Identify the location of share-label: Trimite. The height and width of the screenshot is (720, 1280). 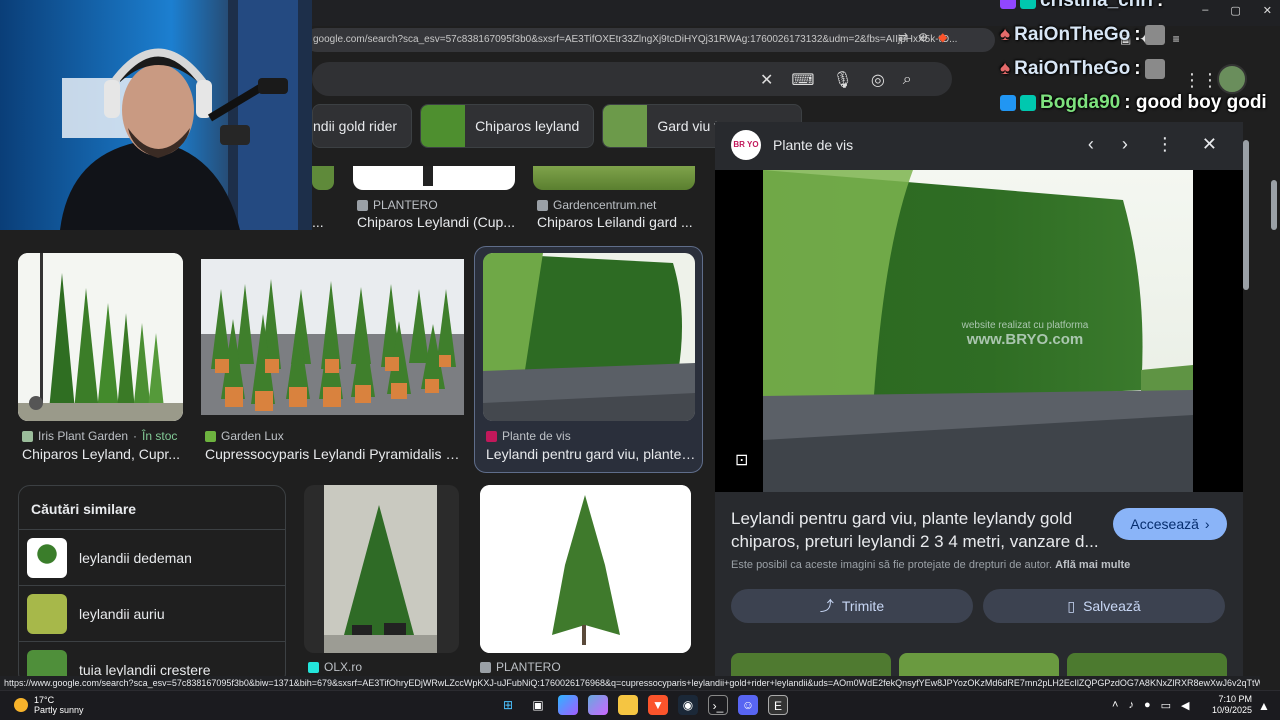
(863, 606).